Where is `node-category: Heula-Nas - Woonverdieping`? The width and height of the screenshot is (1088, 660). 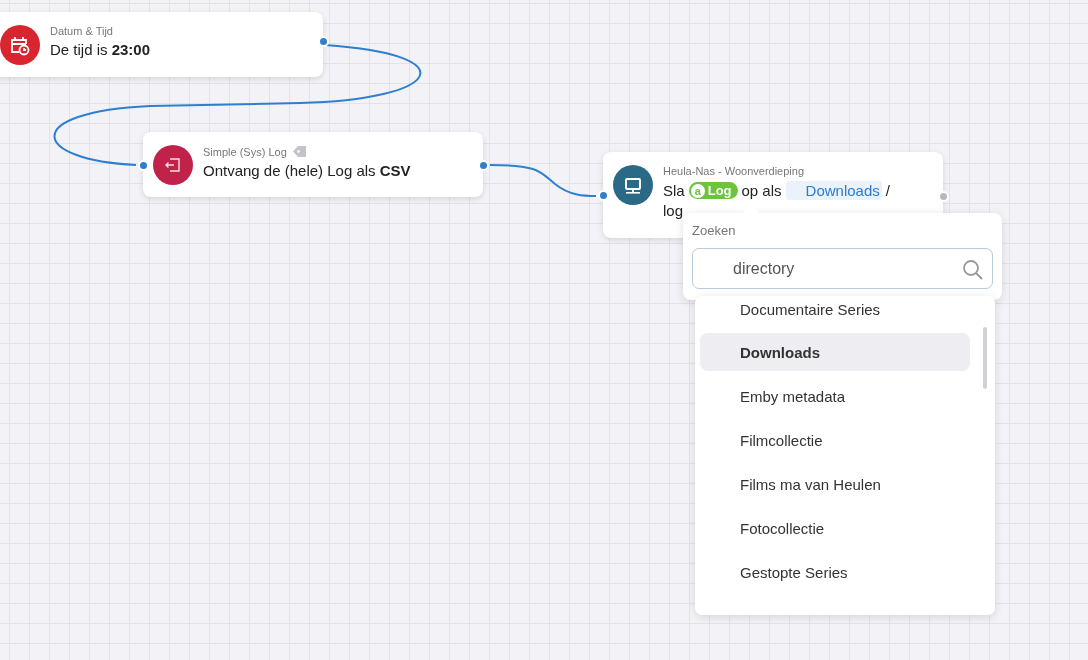
node-category: Heula-Nas - Woonverdieping is located at coordinates (734, 171).